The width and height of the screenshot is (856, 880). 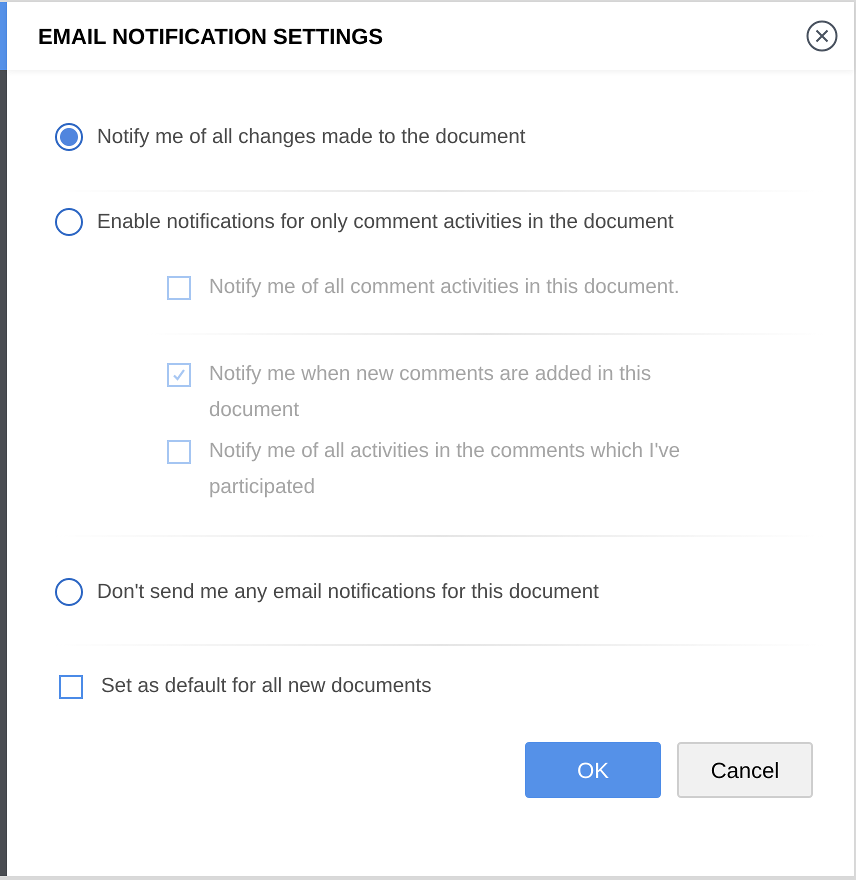 I want to click on option-label: Don't send me any email notifications for this document, so click(x=348, y=591).